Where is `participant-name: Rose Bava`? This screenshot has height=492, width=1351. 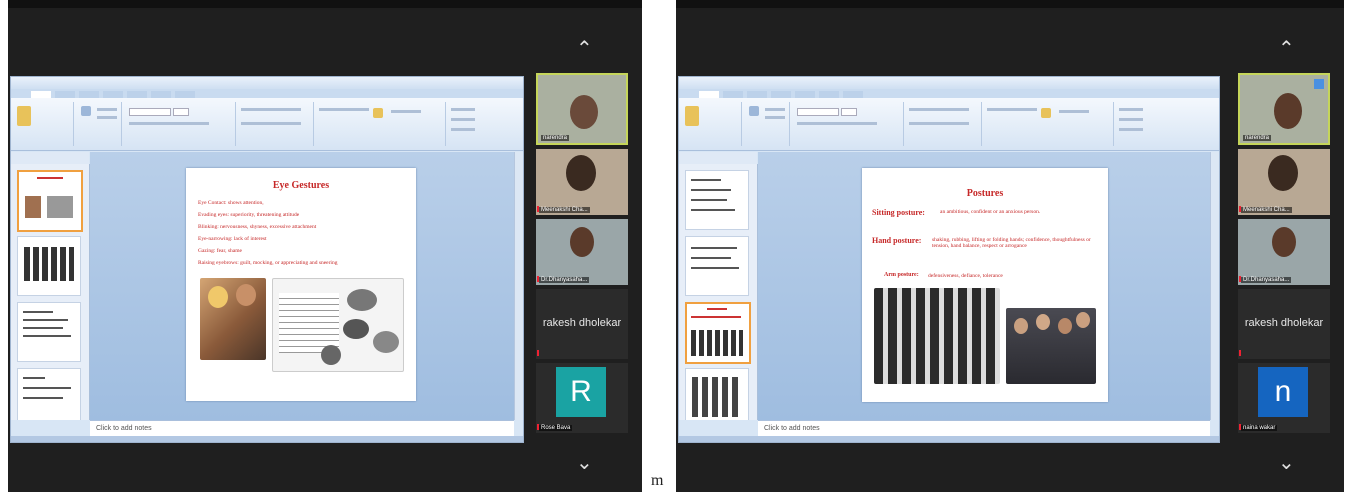 participant-name: Rose Bava is located at coordinates (556, 428).